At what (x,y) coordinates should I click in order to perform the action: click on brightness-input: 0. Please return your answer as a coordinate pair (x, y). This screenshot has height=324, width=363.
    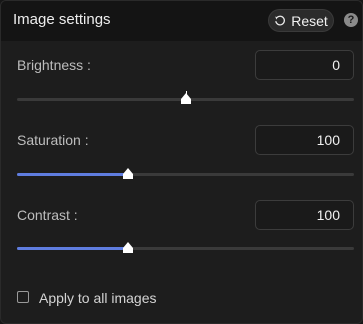
    Looking at the image, I should click on (304, 65).